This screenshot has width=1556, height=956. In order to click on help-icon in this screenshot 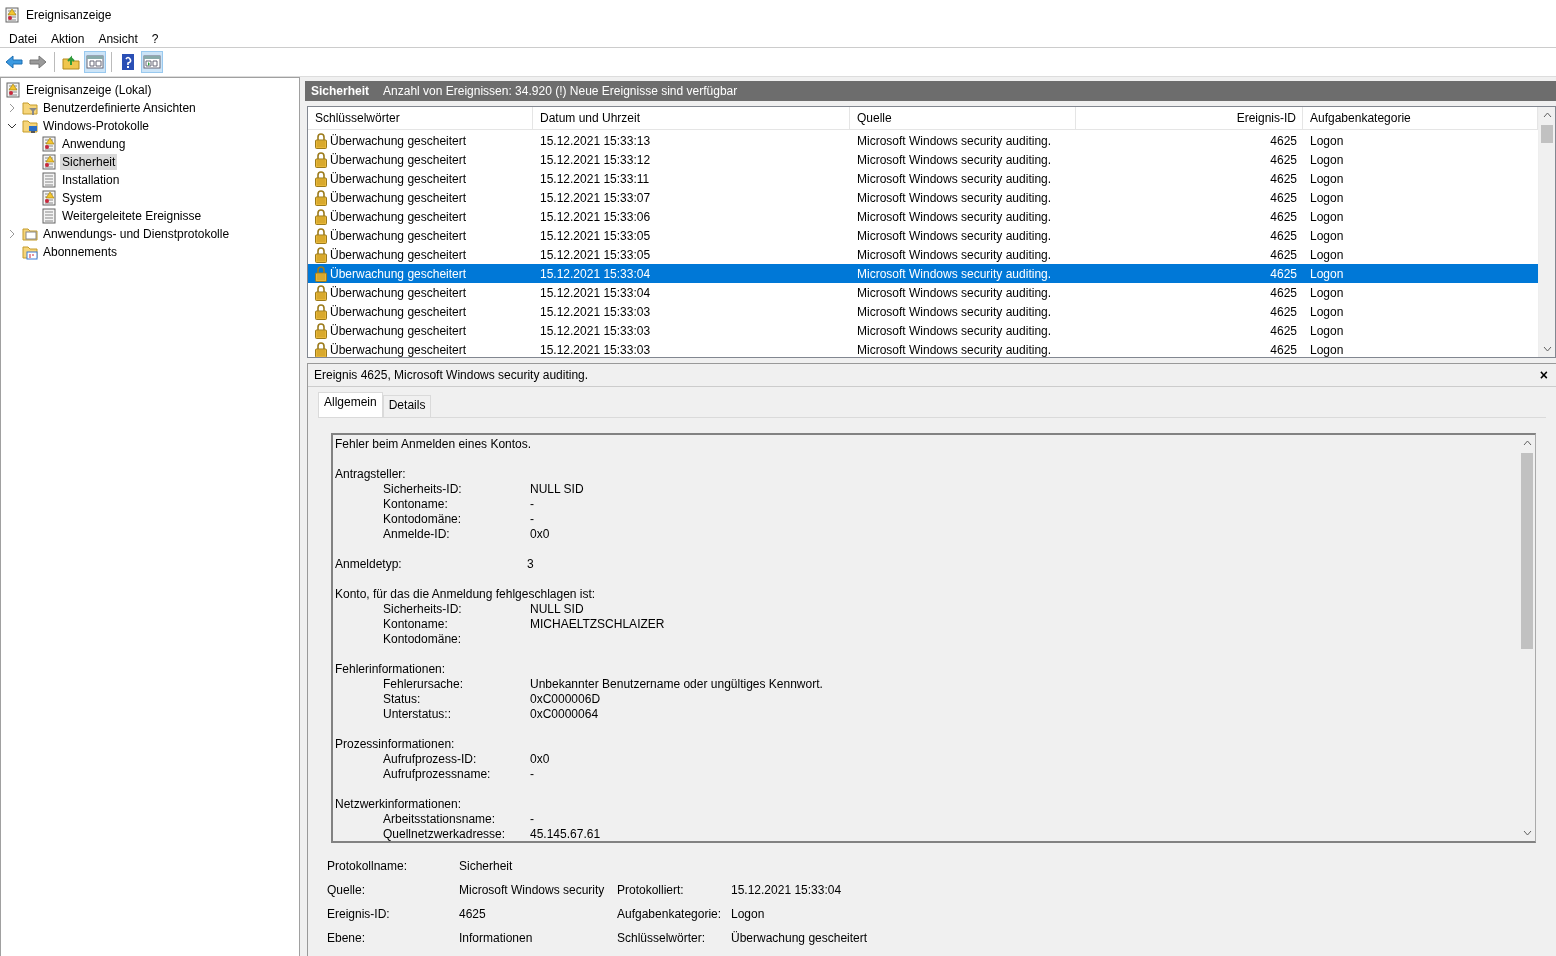, I will do `click(128, 62)`.